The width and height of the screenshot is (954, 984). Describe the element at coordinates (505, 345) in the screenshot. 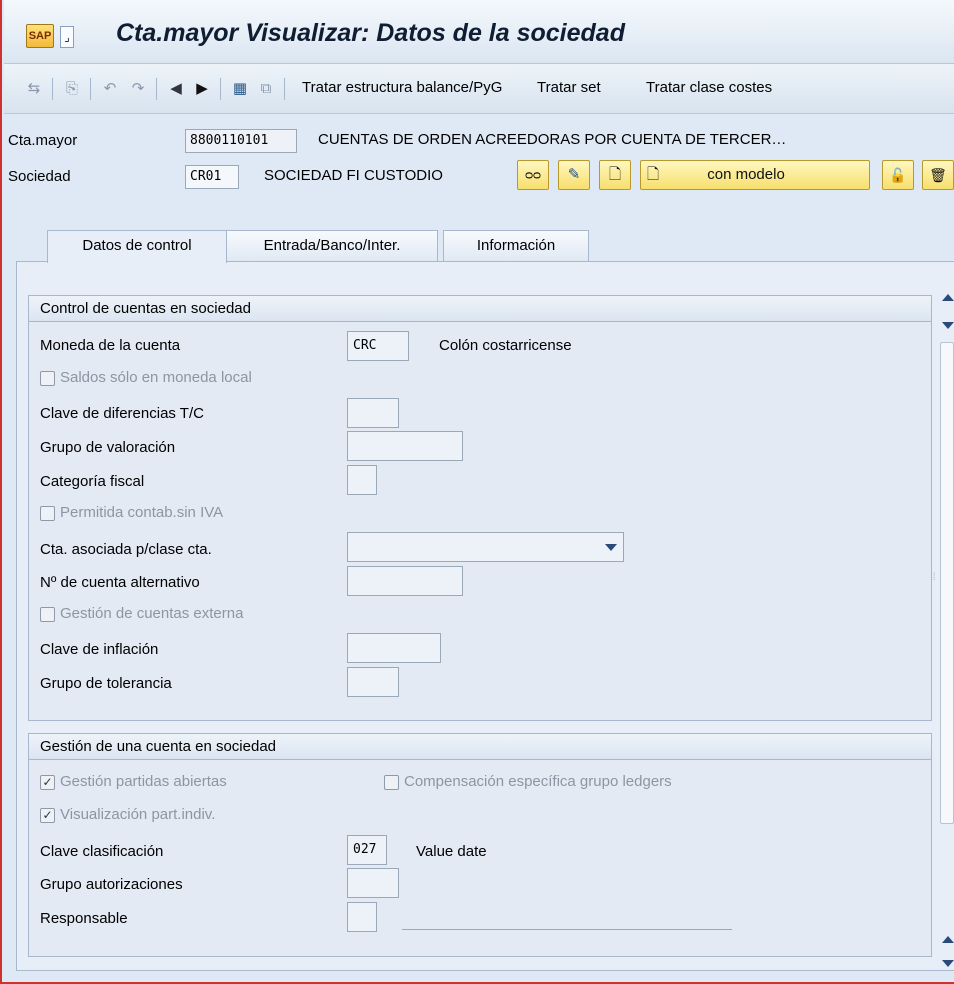

I see `currency-description: Colón costarricense` at that location.